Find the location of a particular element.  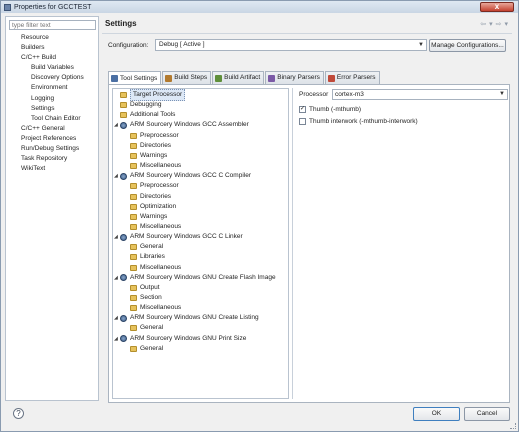

processor-select: cortex-m3 ▼ is located at coordinates (420, 94).